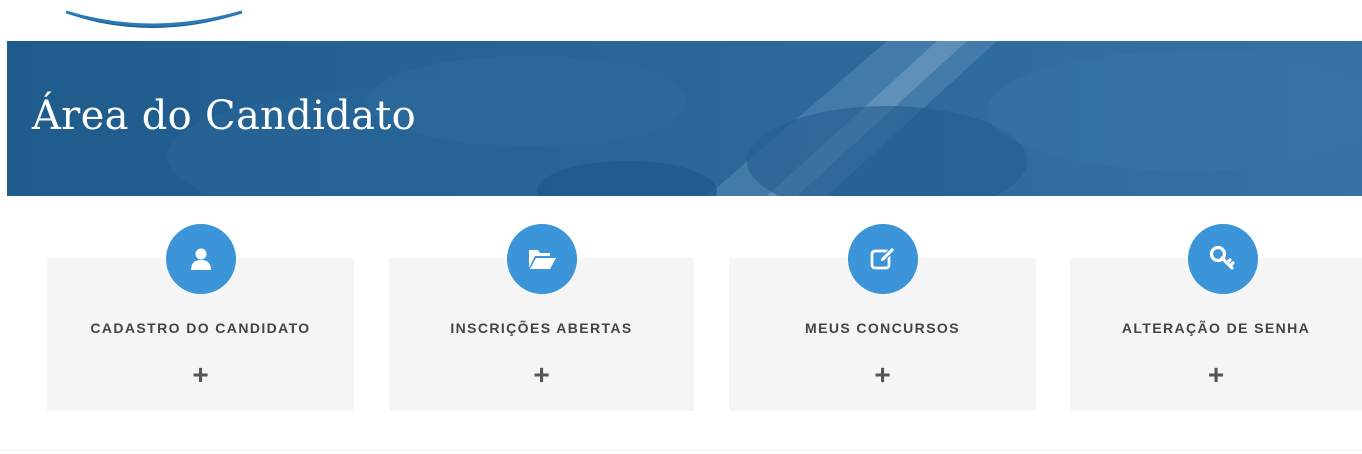 Image resolution: width=1362 pixels, height=454 pixels. I want to click on user-icon, so click(200, 259).